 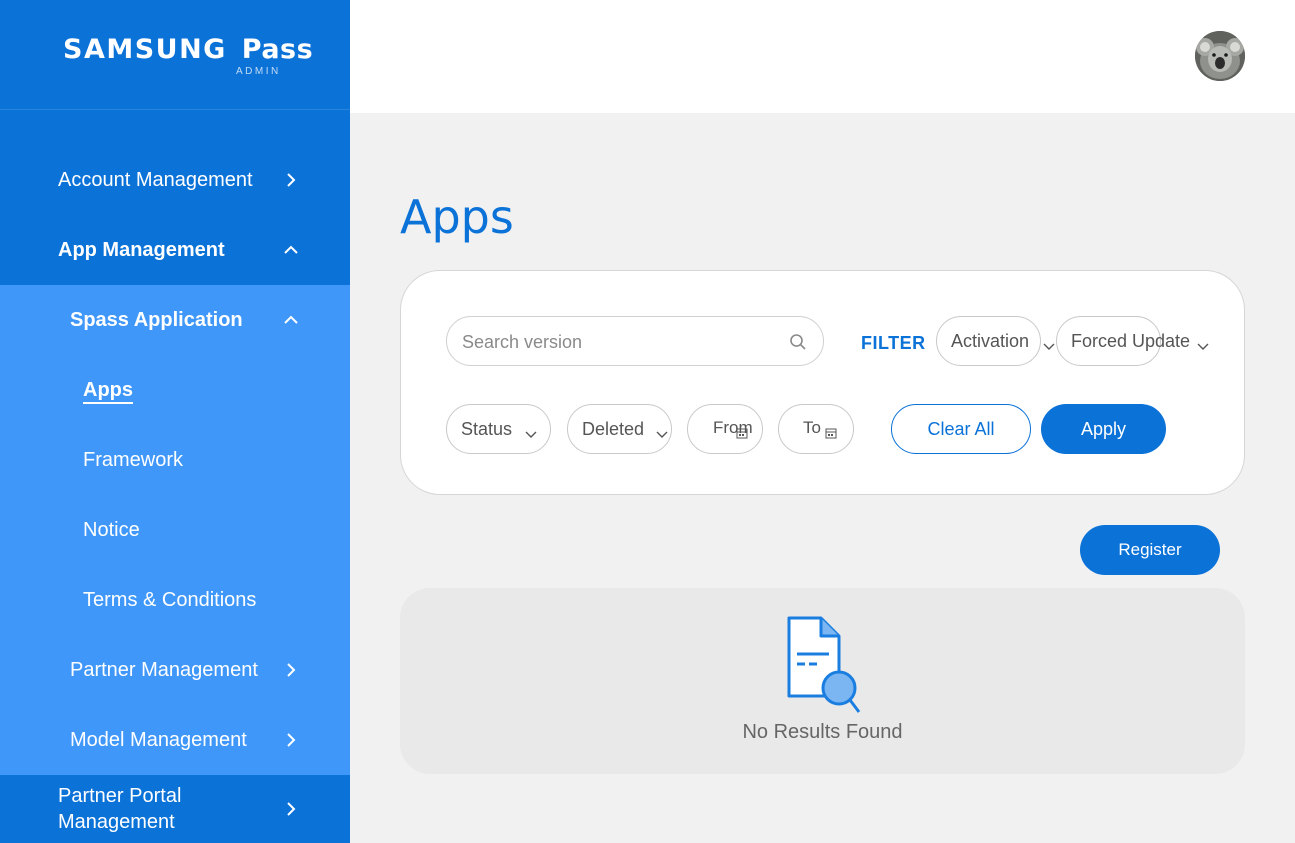 I want to click on sidebar-item-framework: Framework, so click(x=175, y=460).